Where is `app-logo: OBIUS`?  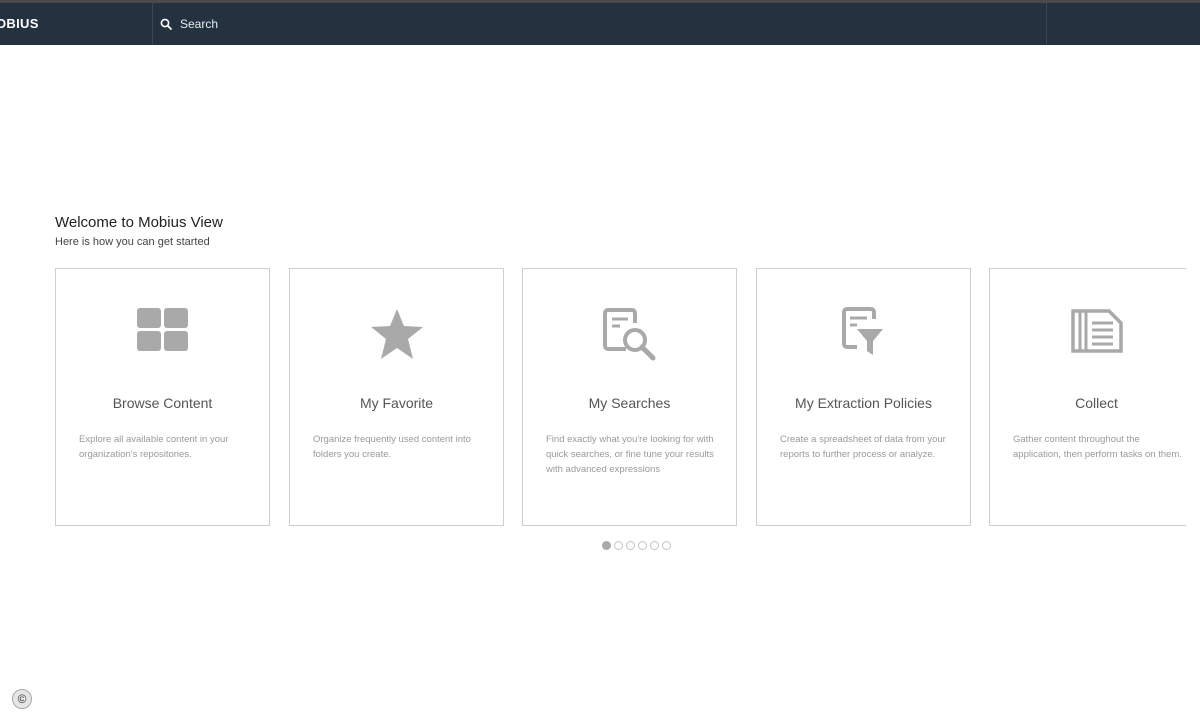
app-logo: OBIUS is located at coordinates (19, 24).